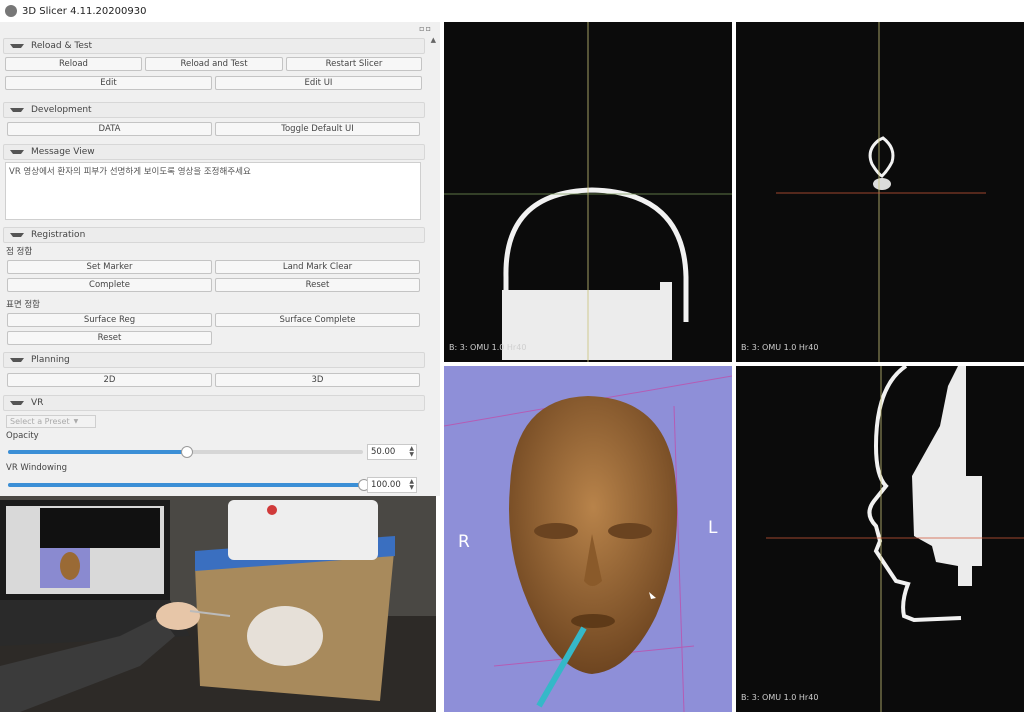 This screenshot has height=712, width=1024. Describe the element at coordinates (61, 110) in the screenshot. I see `section-title: Development` at that location.